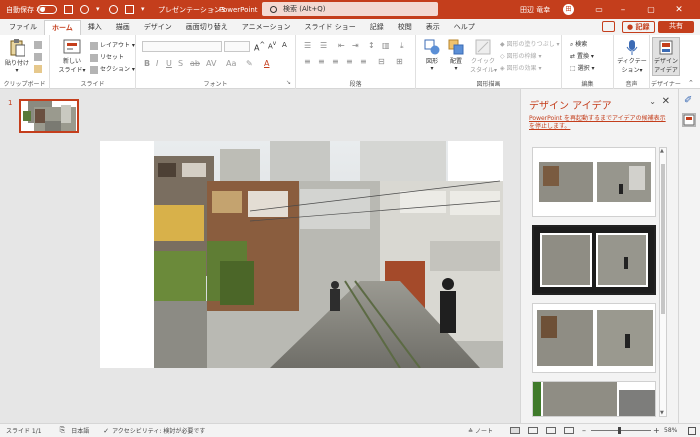 The width and height of the screenshot is (700, 437). What do you see at coordinates (662, 151) in the screenshot?
I see `scroll-up-icon: ▲` at bounding box center [662, 151].